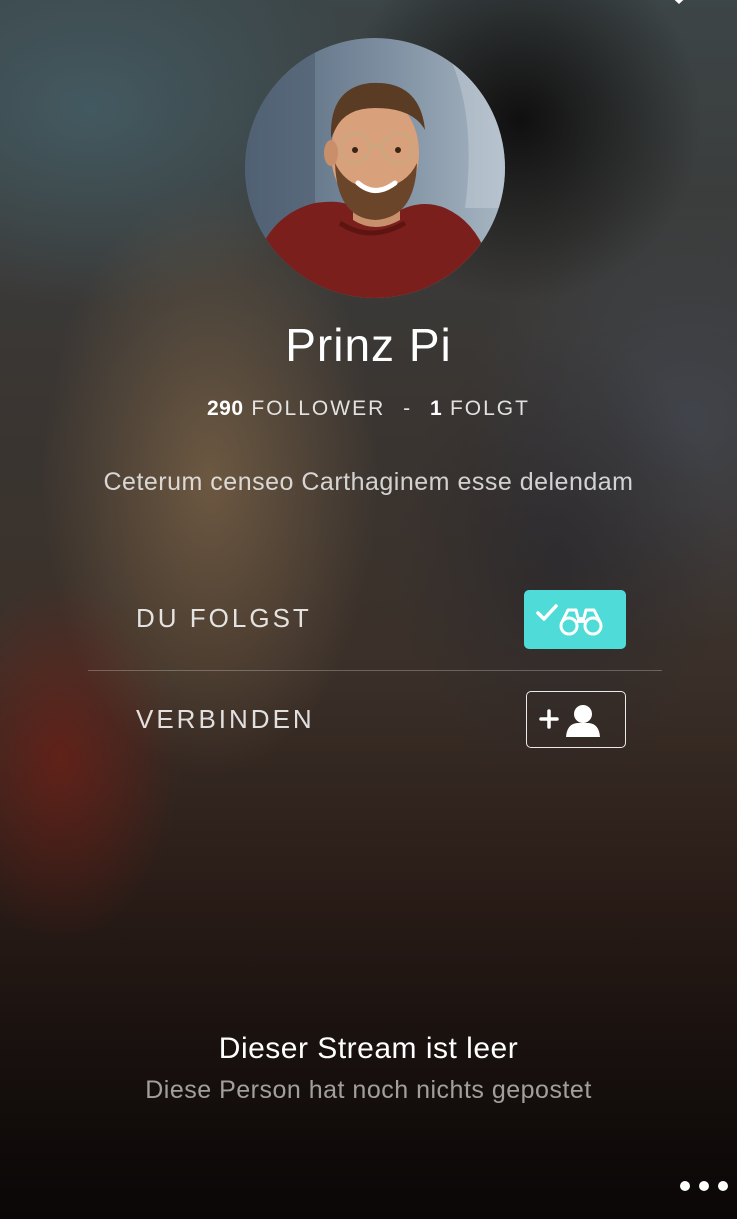 The width and height of the screenshot is (737, 1219). What do you see at coordinates (318, 408) in the screenshot?
I see `followers-label: FOLLOWER` at bounding box center [318, 408].